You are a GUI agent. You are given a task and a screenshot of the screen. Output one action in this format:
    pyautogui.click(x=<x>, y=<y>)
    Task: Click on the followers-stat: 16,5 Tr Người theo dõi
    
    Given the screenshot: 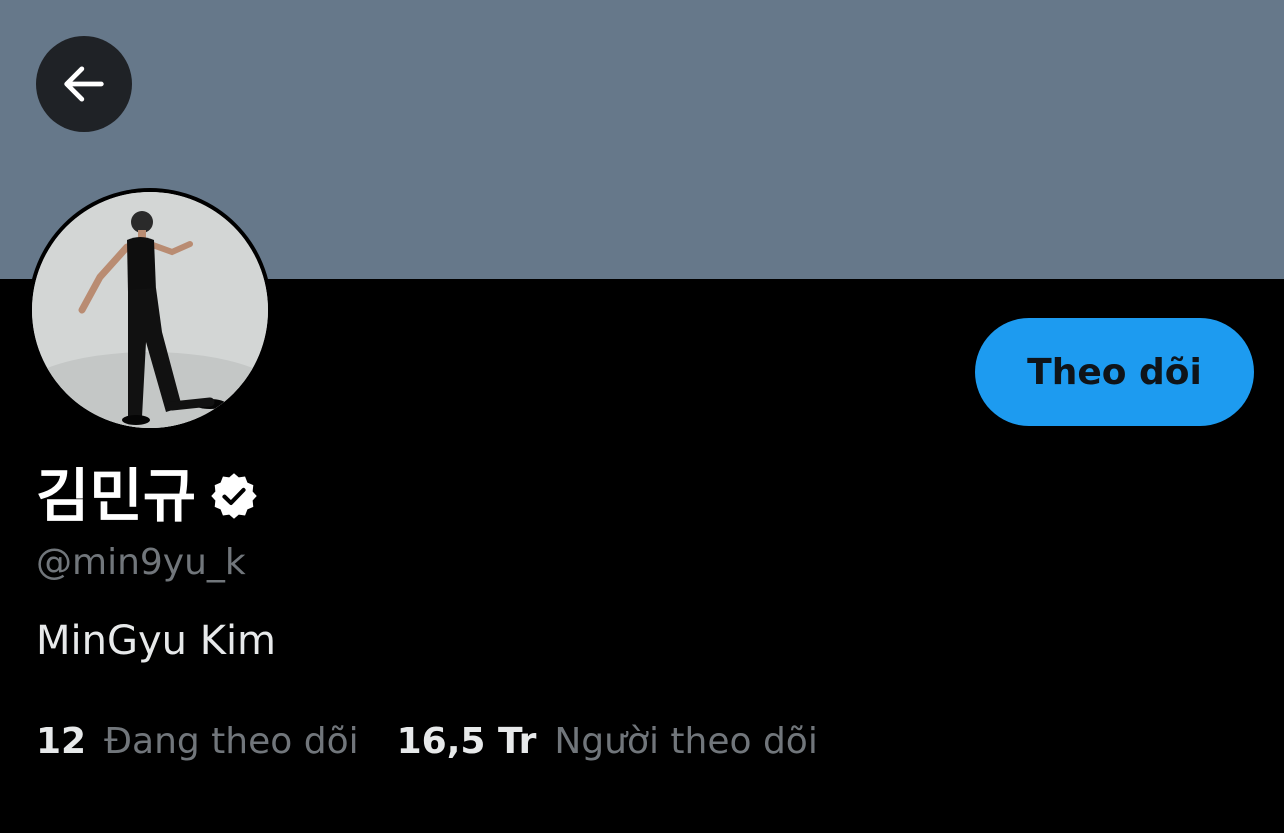 What is the action you would take?
    pyautogui.click(x=607, y=742)
    